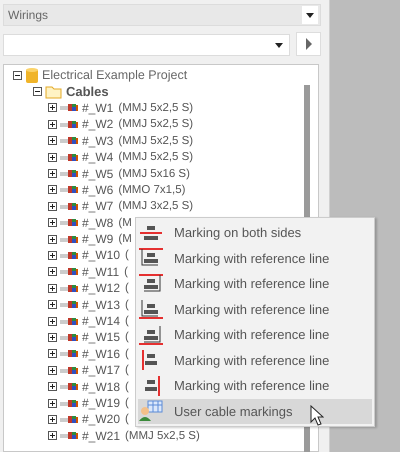 This screenshot has height=452, width=400. What do you see at coordinates (125, 239) in the screenshot?
I see `cable-type: (M` at bounding box center [125, 239].